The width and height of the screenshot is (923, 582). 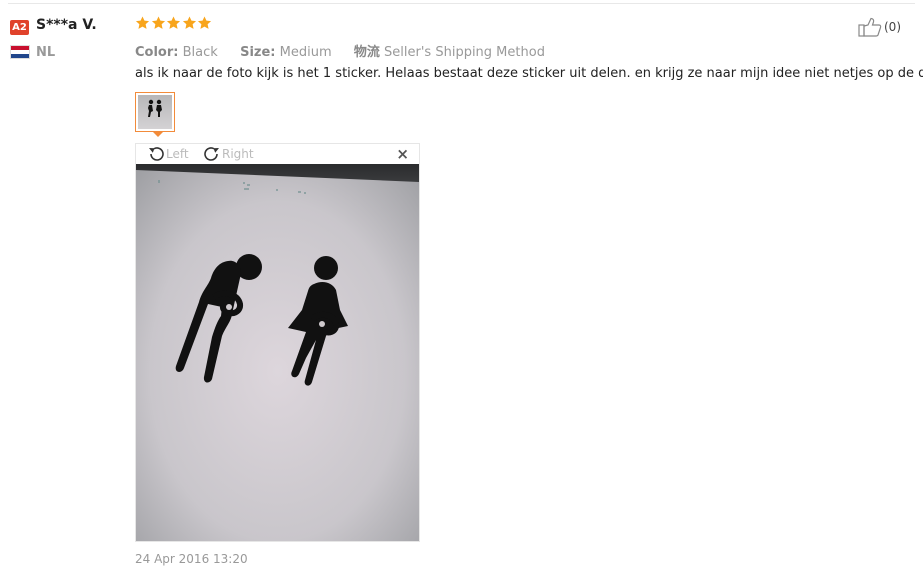 I want to click on star-rating, so click(x=174, y=25).